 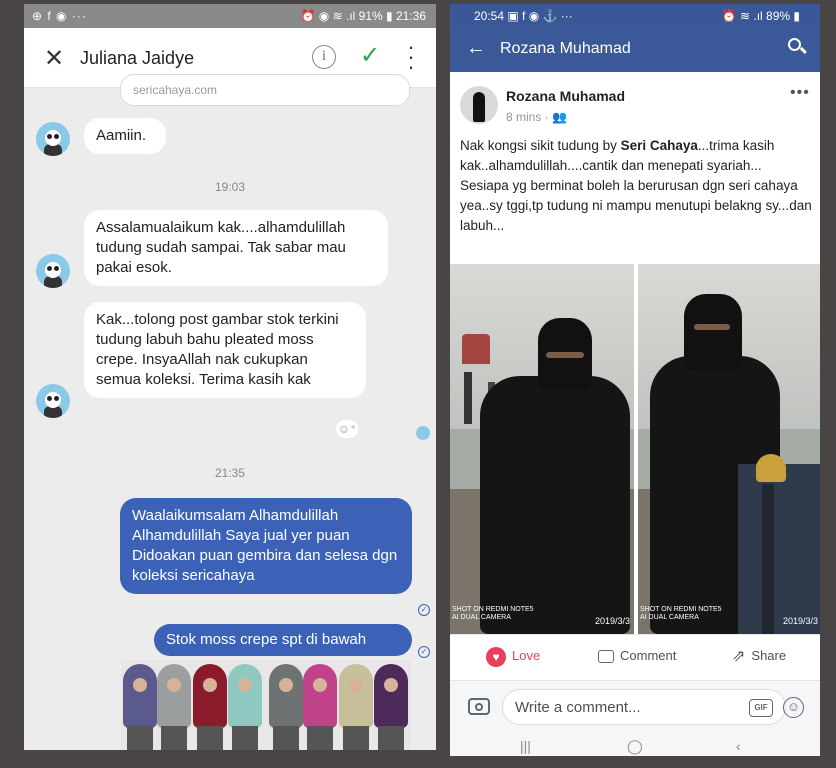 What do you see at coordinates (565, 48) in the screenshot?
I see `page-title: Rozana Muhamad` at bounding box center [565, 48].